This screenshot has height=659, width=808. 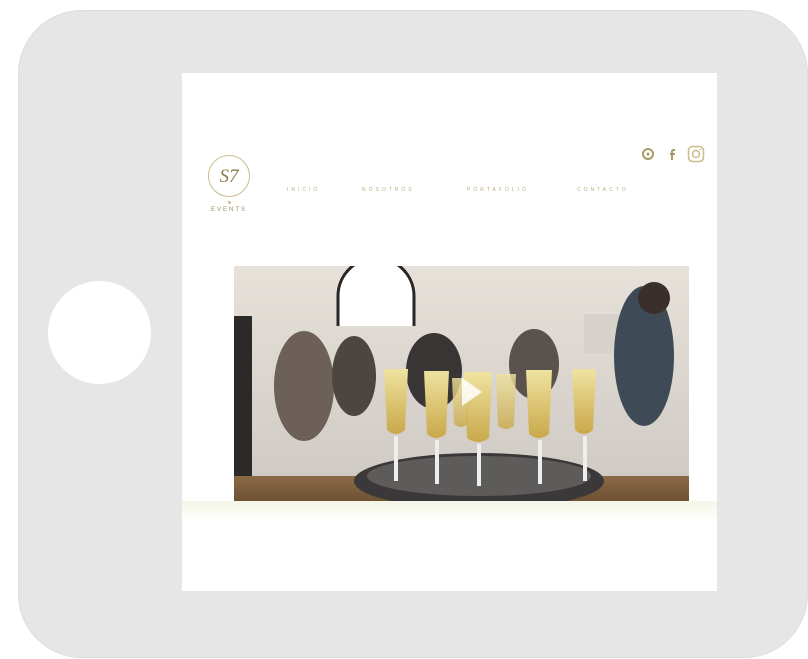 What do you see at coordinates (388, 192) in the screenshot?
I see `nav-item-nosotros: NOSOTROS` at bounding box center [388, 192].